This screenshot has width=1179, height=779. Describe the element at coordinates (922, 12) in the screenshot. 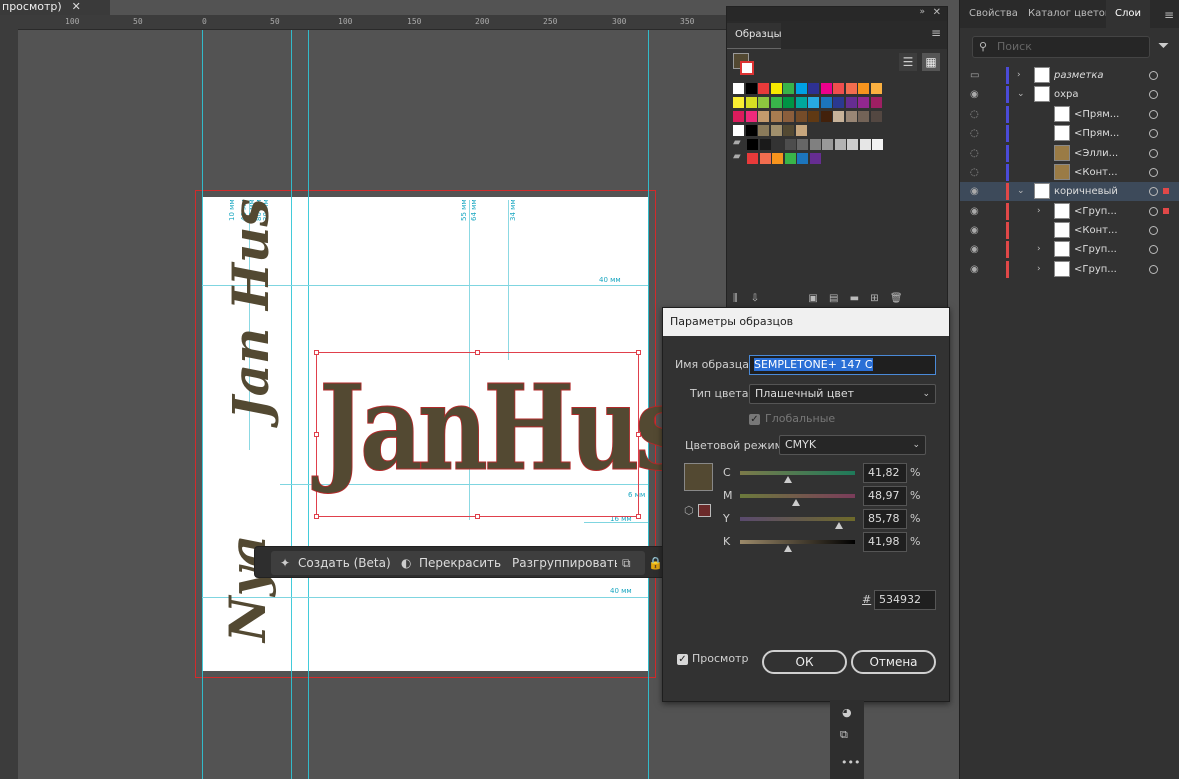

I see `collapse-icon: »` at that location.